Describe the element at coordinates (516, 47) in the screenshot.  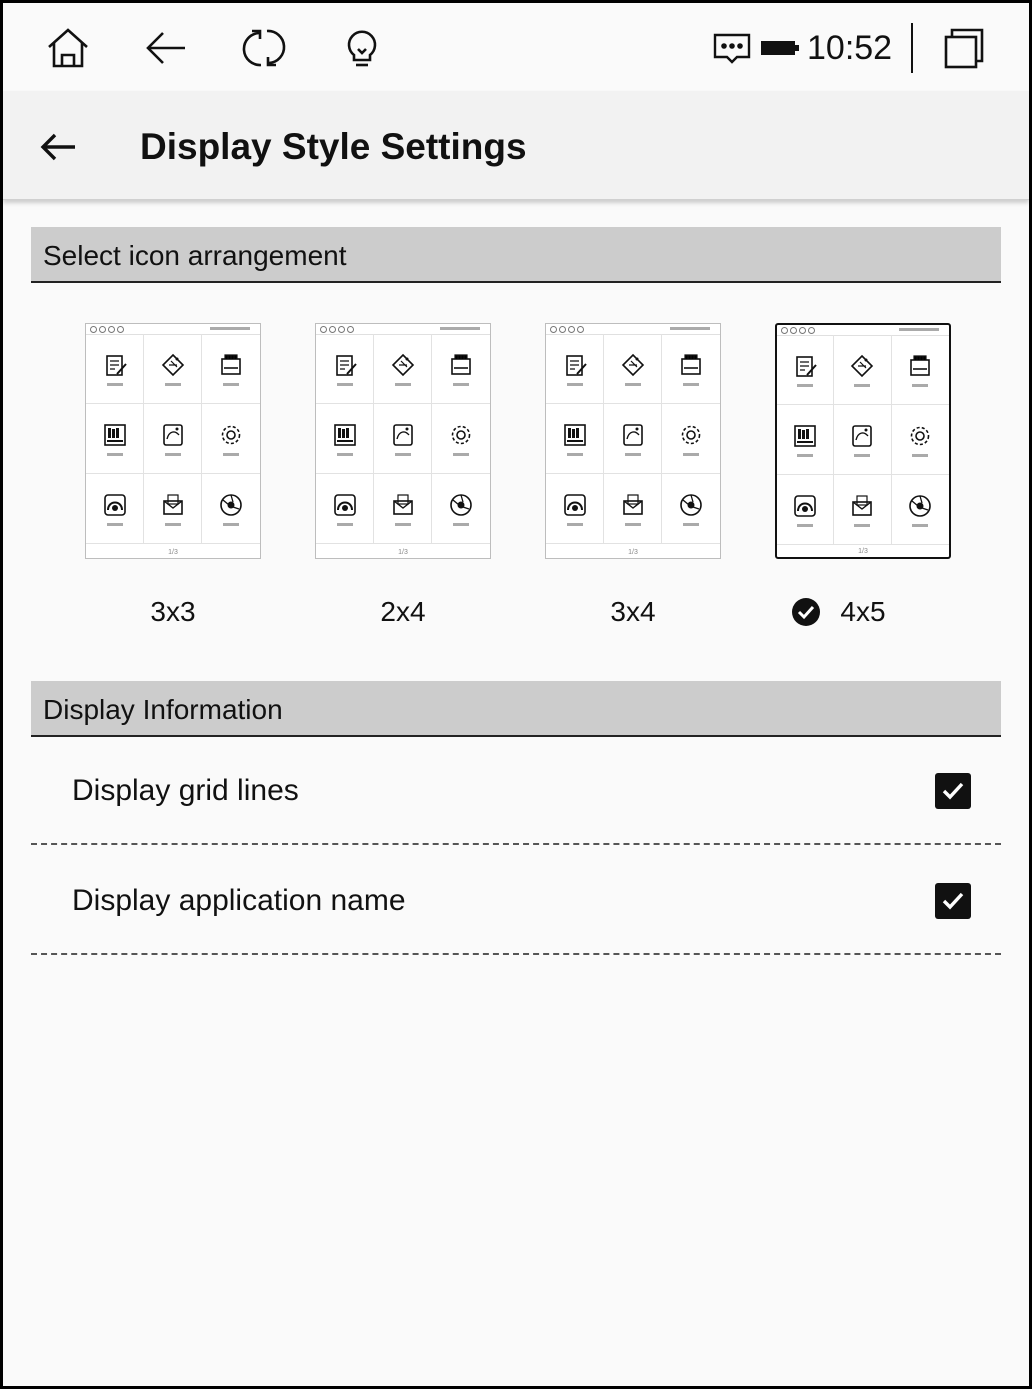
I see `status-bar: 10:52` at that location.